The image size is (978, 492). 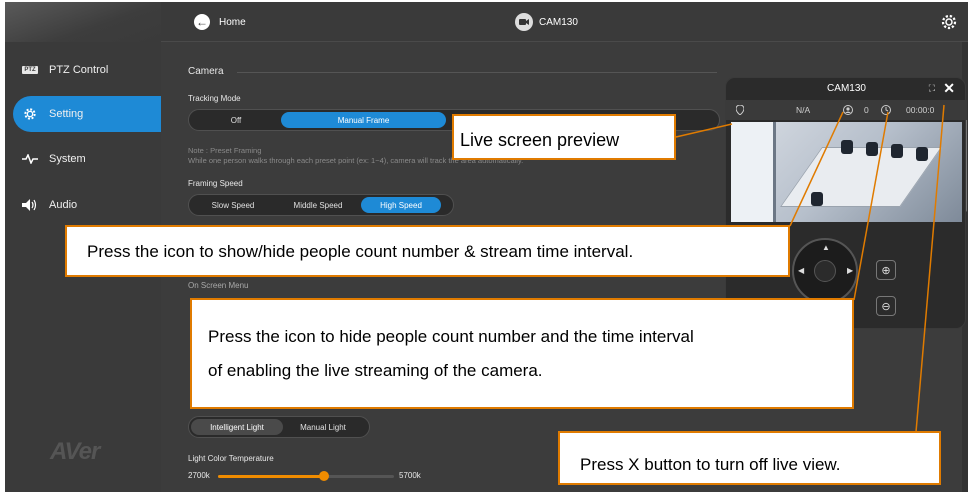 I want to click on sidebar-item-system: System, so click(x=83, y=159).